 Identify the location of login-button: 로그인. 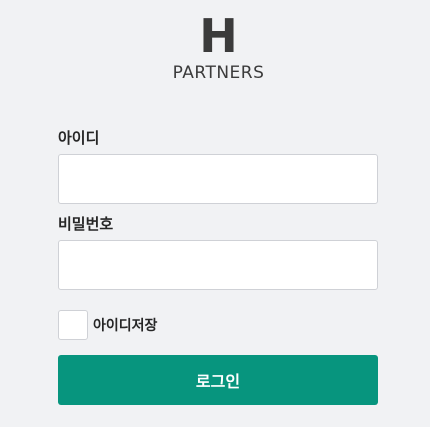
(218, 380).